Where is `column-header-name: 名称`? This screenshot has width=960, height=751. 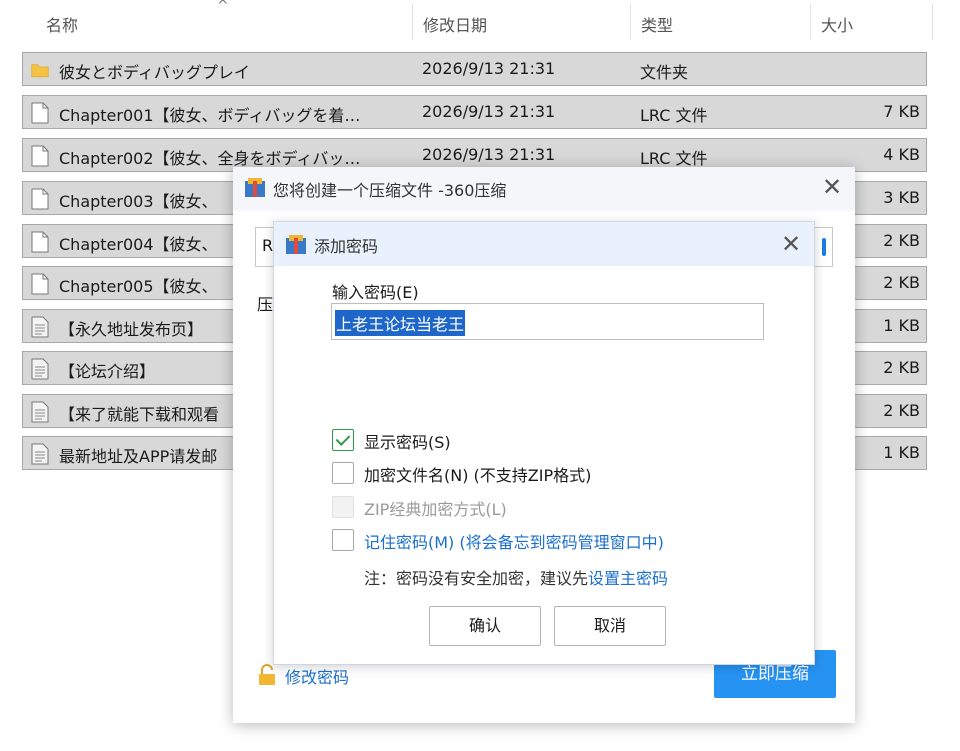 column-header-name: 名称 is located at coordinates (62, 24).